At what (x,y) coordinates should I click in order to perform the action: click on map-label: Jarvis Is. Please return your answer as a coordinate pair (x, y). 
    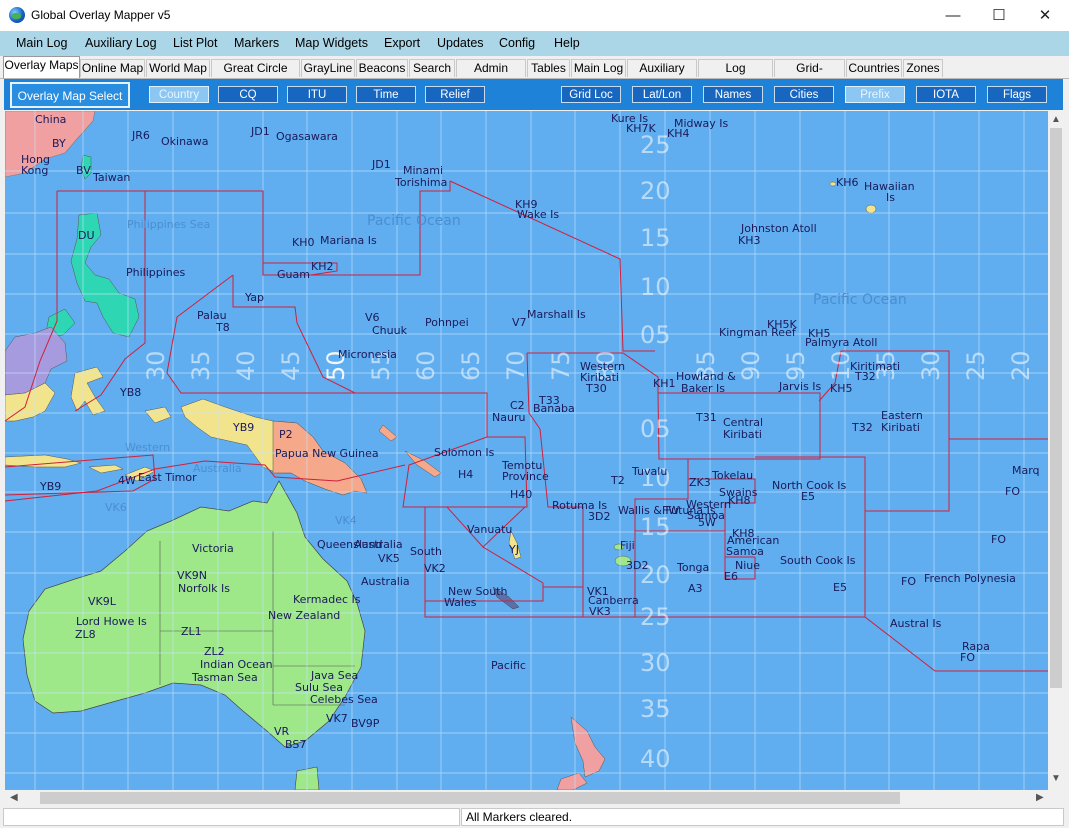
    Looking at the image, I should click on (800, 386).